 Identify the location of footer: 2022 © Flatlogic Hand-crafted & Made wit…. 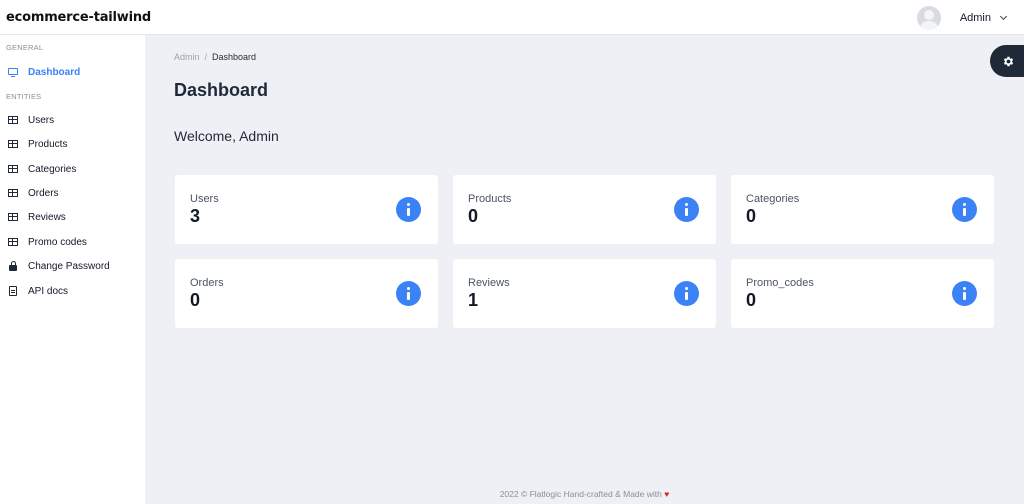
(584, 494).